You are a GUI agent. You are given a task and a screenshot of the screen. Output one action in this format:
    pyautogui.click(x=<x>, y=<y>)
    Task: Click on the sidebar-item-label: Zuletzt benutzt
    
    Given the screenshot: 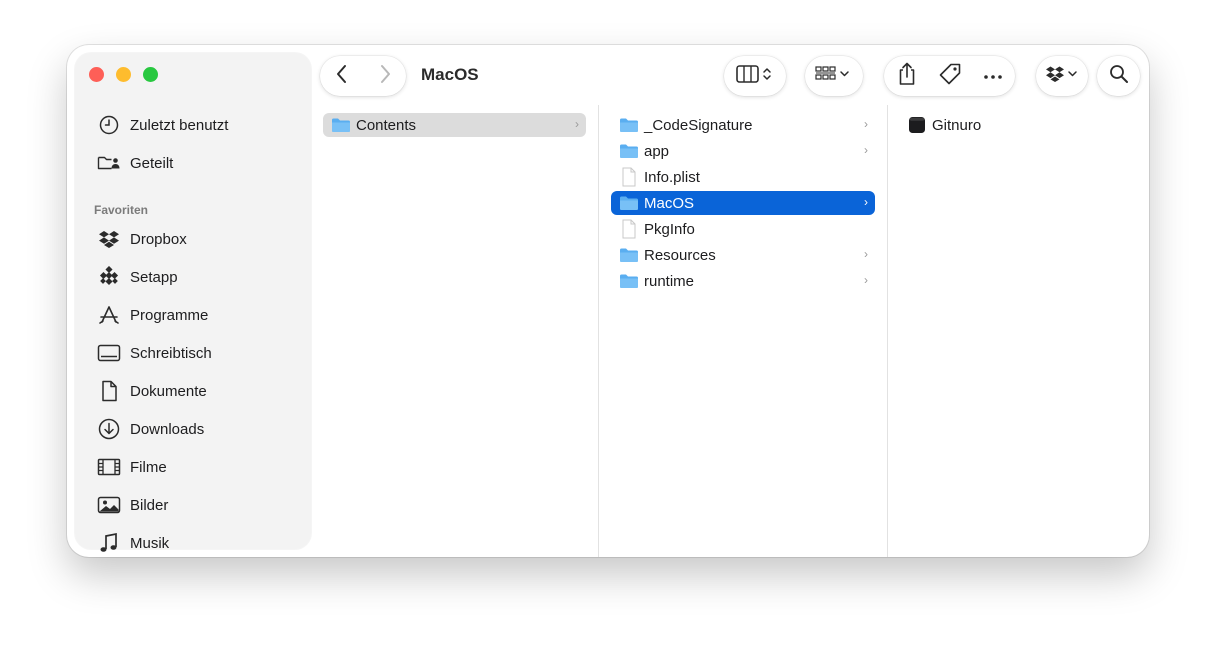 What is the action you would take?
    pyautogui.click(x=179, y=125)
    